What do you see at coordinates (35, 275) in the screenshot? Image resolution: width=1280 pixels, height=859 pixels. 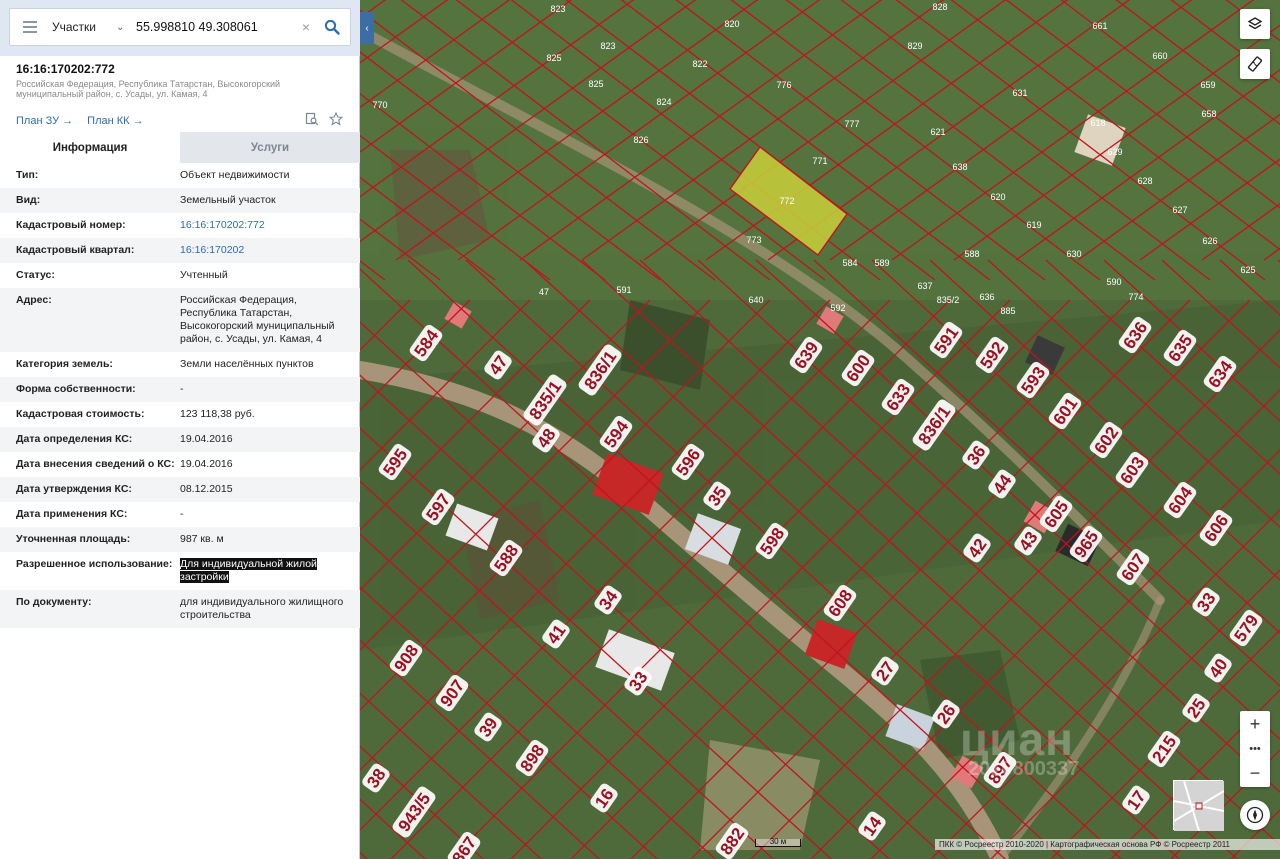 I see `info-label: Статус:` at bounding box center [35, 275].